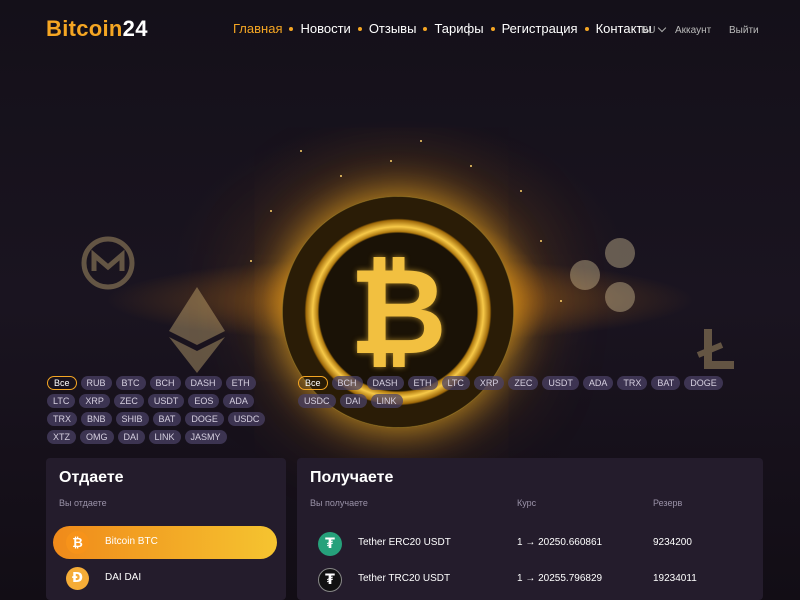 This screenshot has height=600, width=800. I want to click on account-link: Аккаунт, so click(693, 30).